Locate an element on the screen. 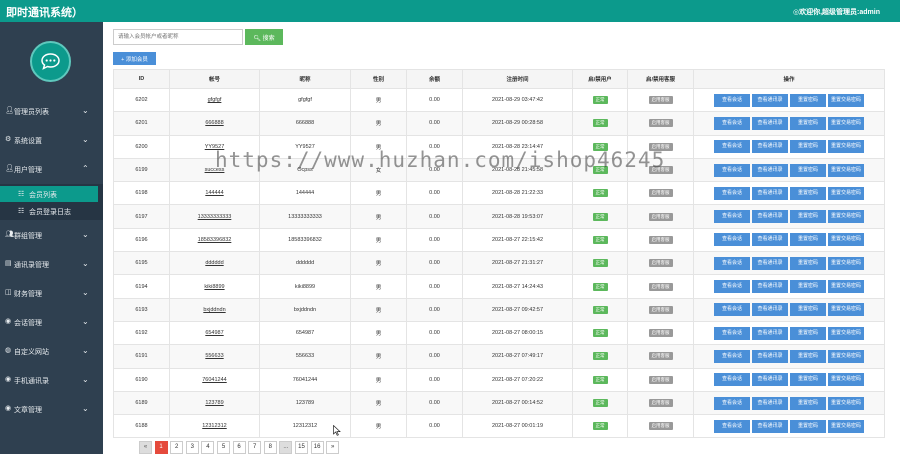 This screenshot has height=454, width=900. page-button: 2 is located at coordinates (177, 447).